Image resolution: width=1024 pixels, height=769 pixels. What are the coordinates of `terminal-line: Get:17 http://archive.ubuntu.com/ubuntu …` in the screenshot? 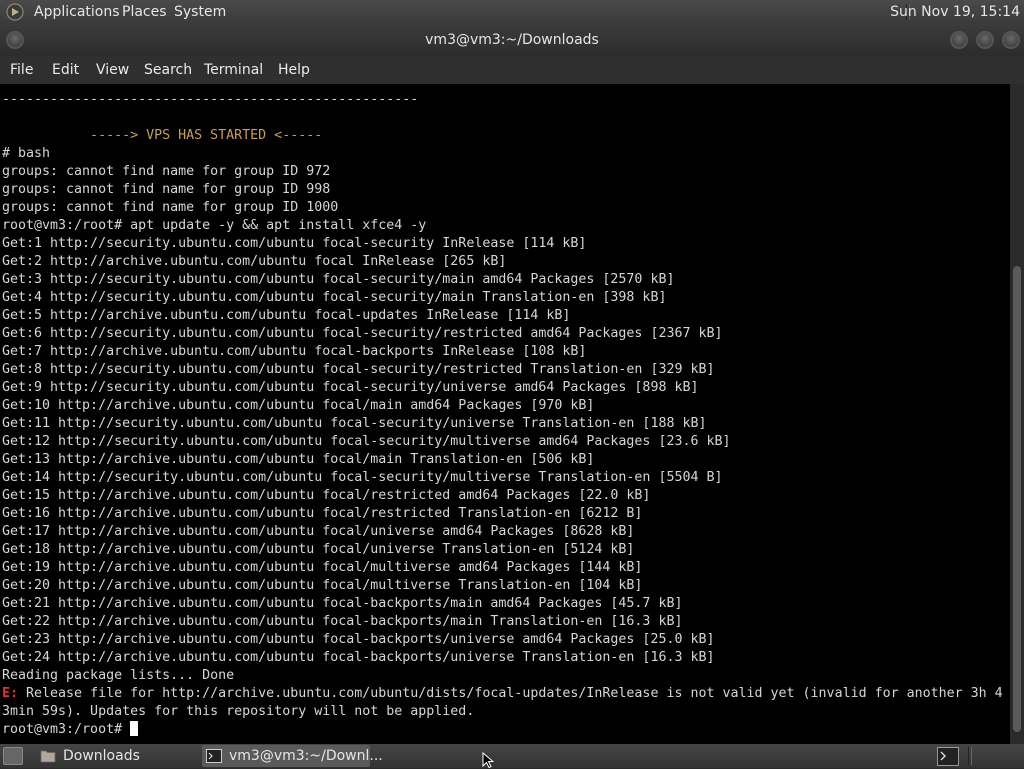 It's located at (318, 531).